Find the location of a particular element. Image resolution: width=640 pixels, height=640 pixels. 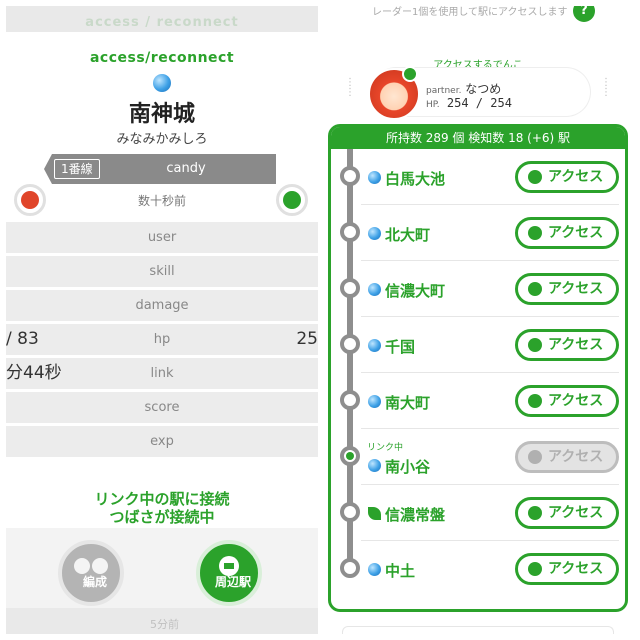

stat-row: 分44秒 link is located at coordinates (162, 373).